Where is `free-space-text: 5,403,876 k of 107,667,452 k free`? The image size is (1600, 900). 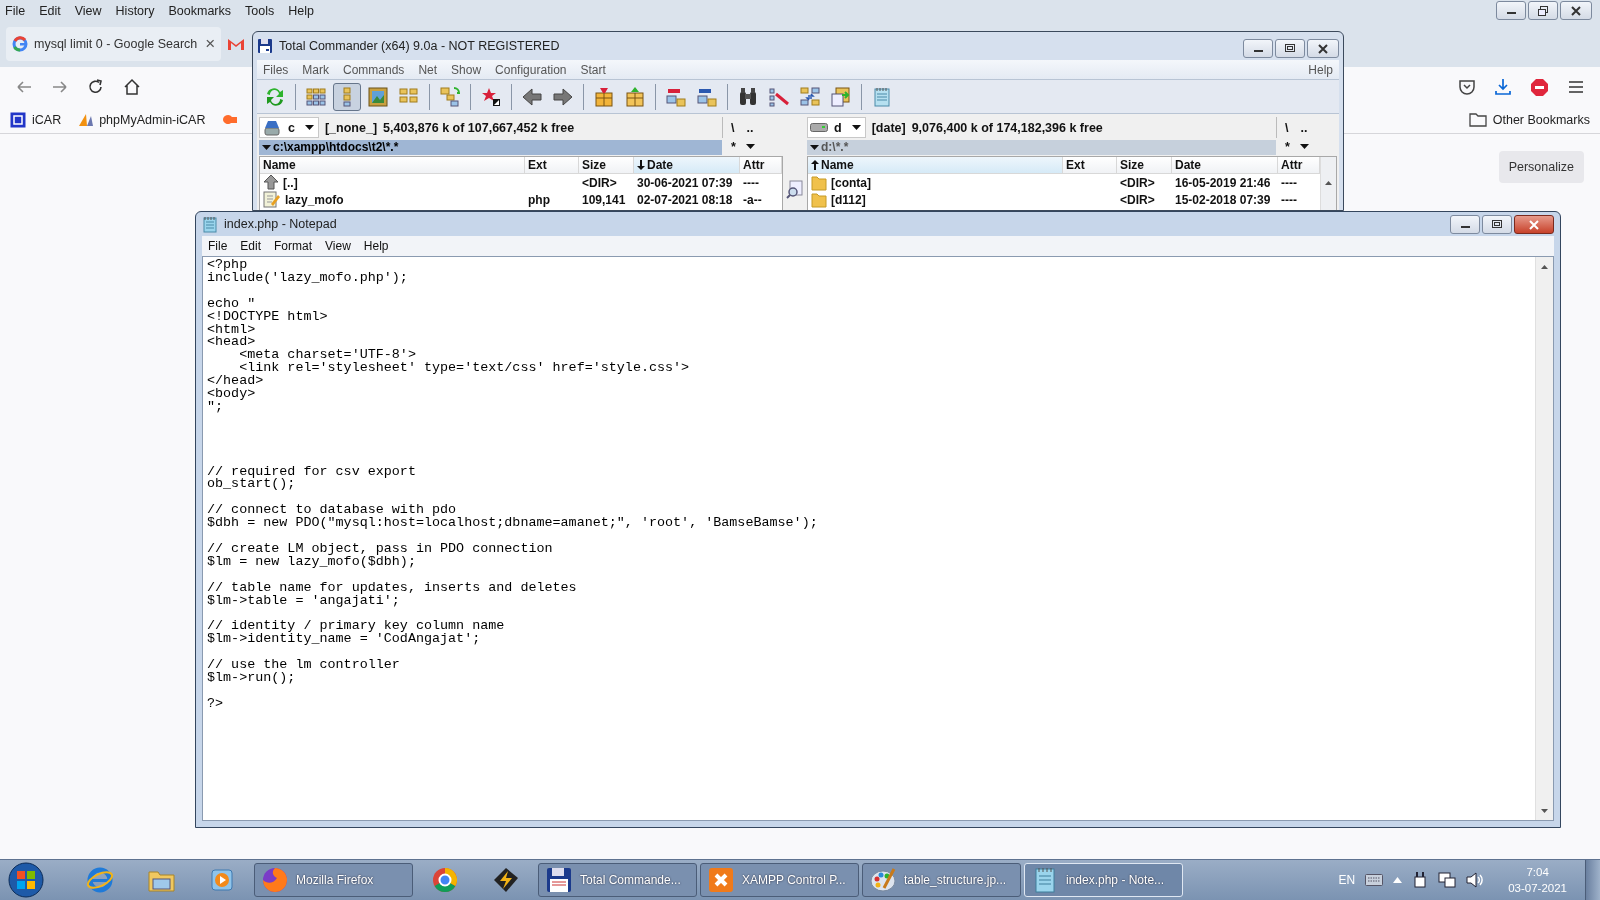 free-space-text: 5,403,876 k of 107,667,452 k free is located at coordinates (479, 127).